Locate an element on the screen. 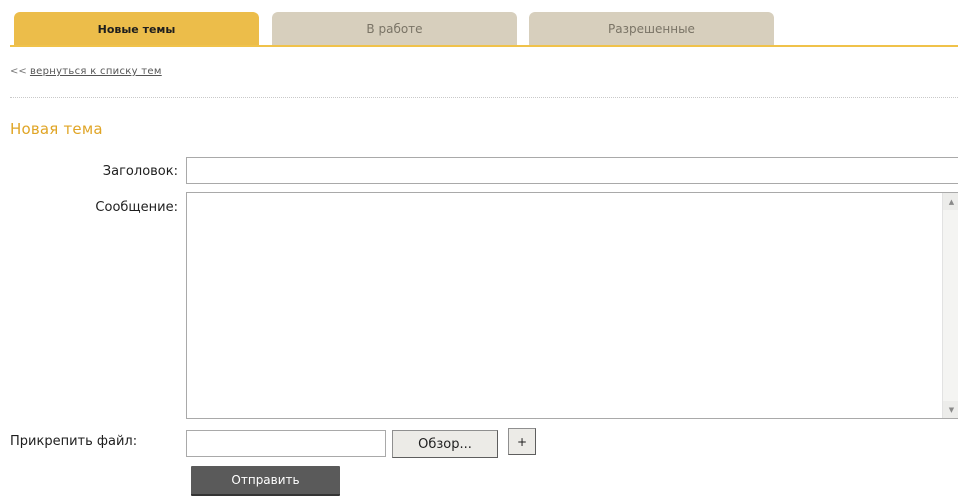 This screenshot has height=499, width=958. tab-resolved: Разрешенные is located at coordinates (651, 29).